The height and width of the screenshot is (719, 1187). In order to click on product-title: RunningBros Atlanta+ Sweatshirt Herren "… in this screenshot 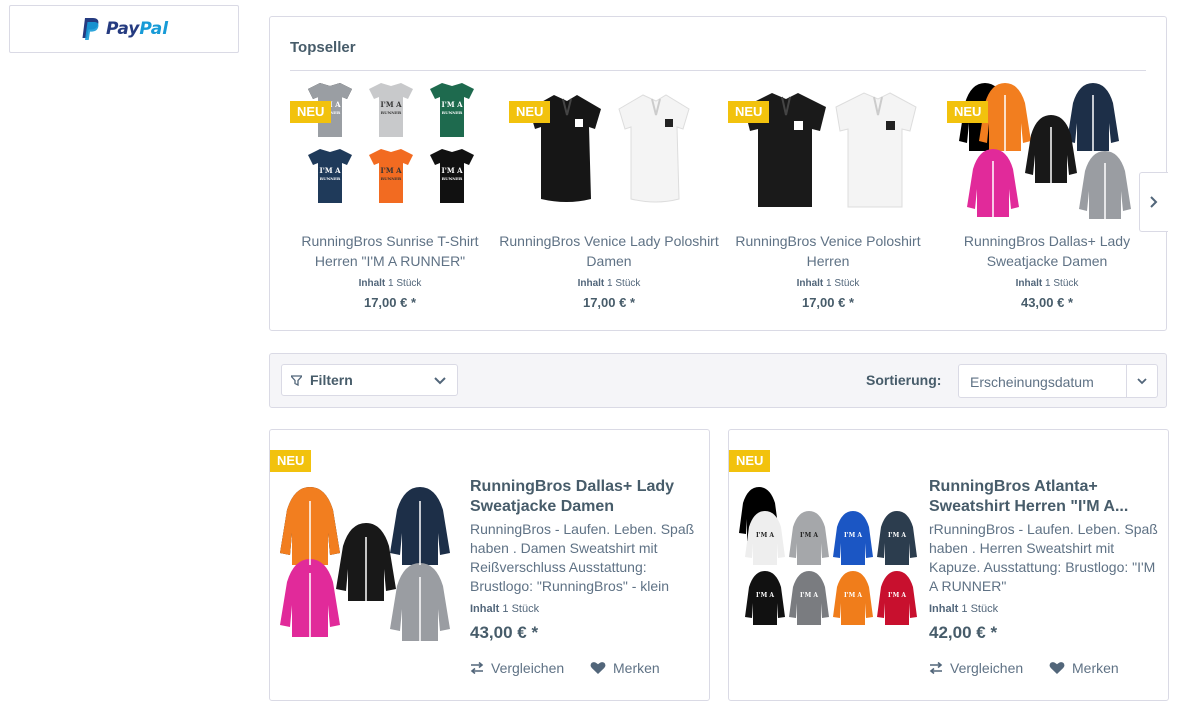, I will do `click(1045, 497)`.